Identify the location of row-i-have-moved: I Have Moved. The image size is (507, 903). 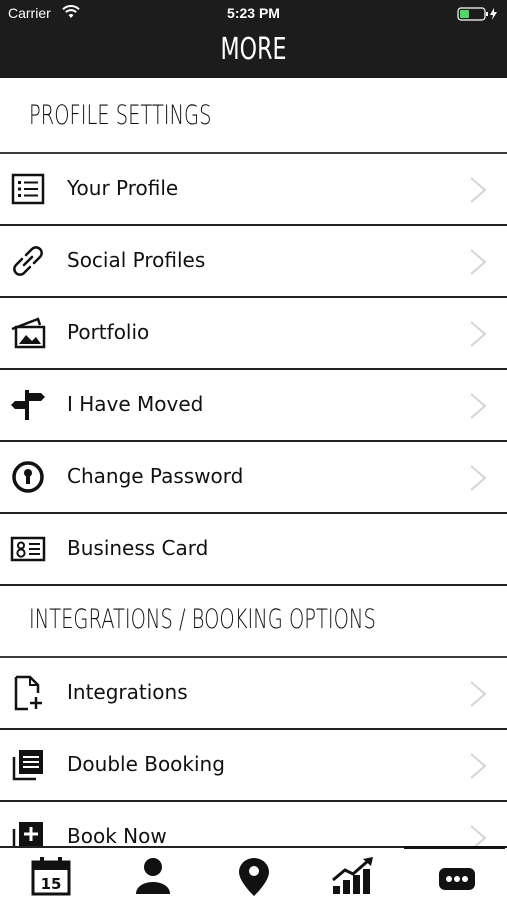
(253, 406).